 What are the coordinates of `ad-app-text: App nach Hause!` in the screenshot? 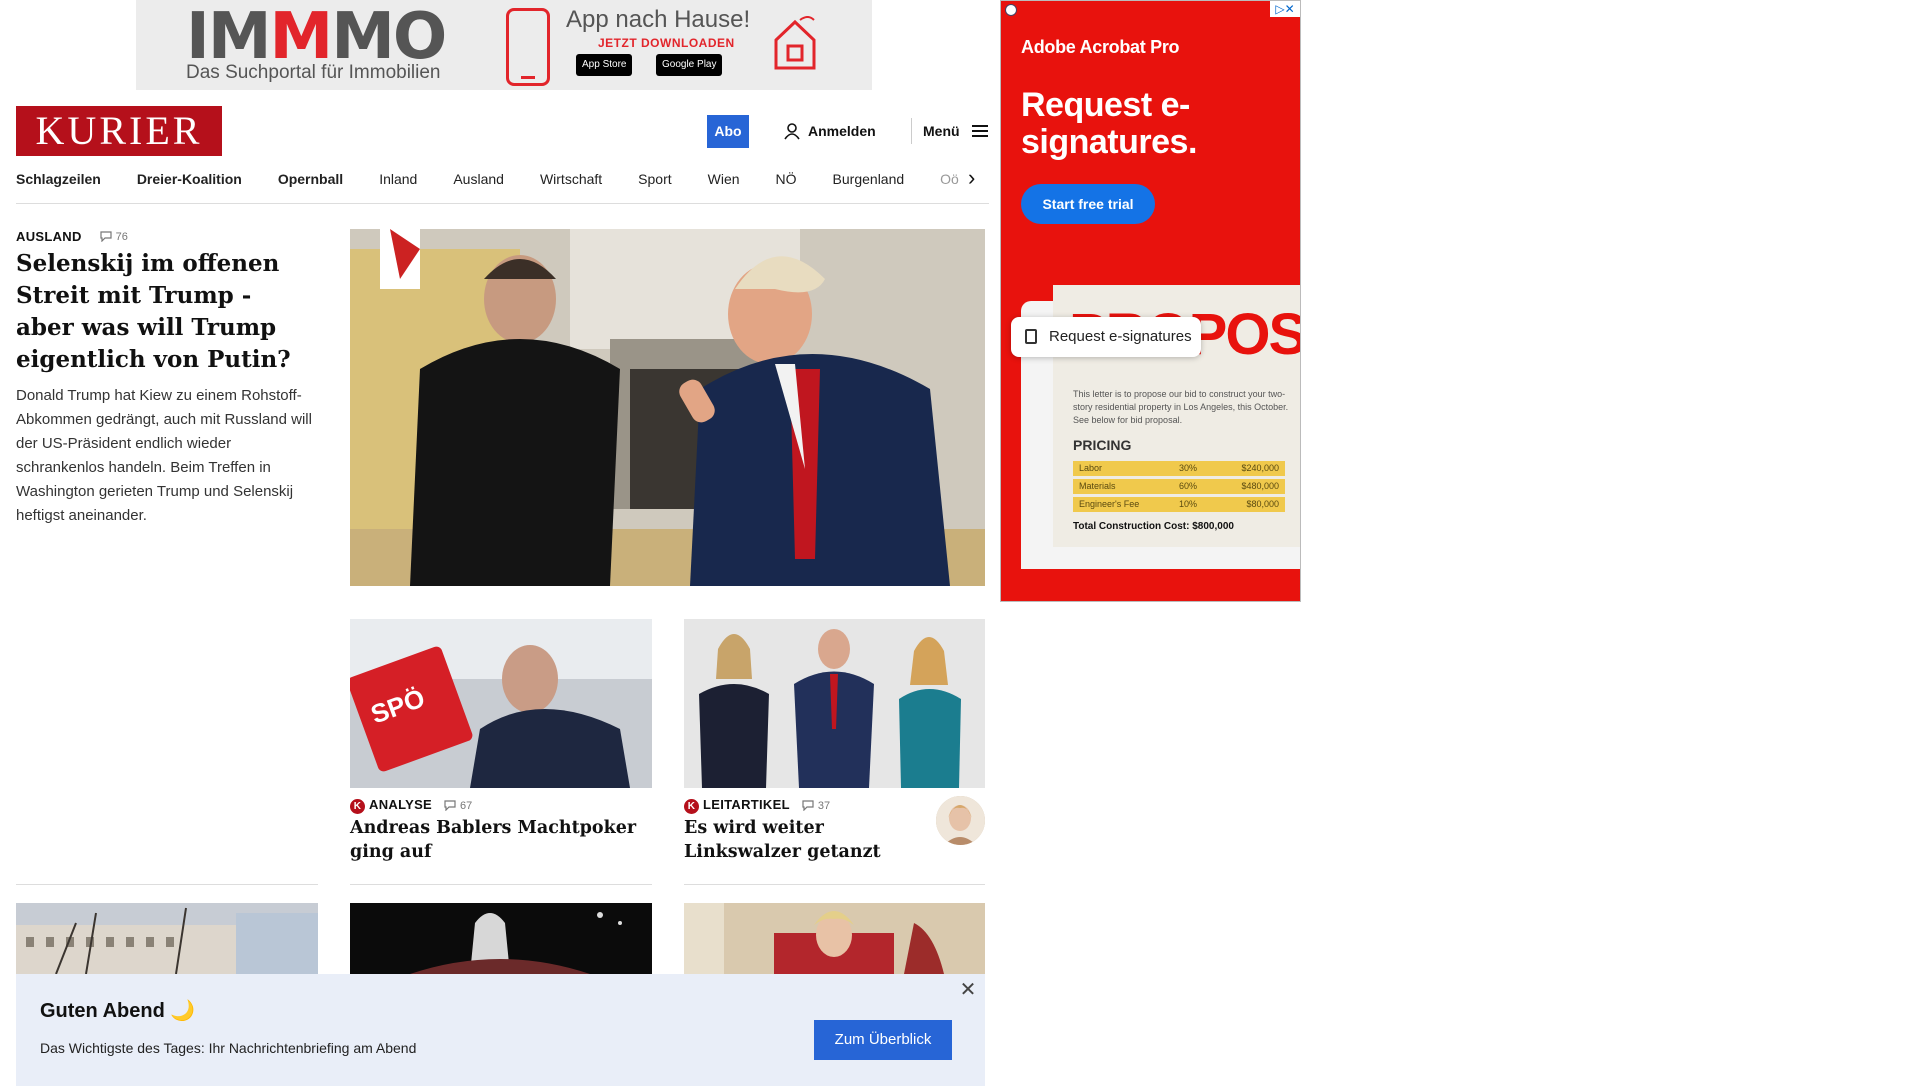 It's located at (658, 19).